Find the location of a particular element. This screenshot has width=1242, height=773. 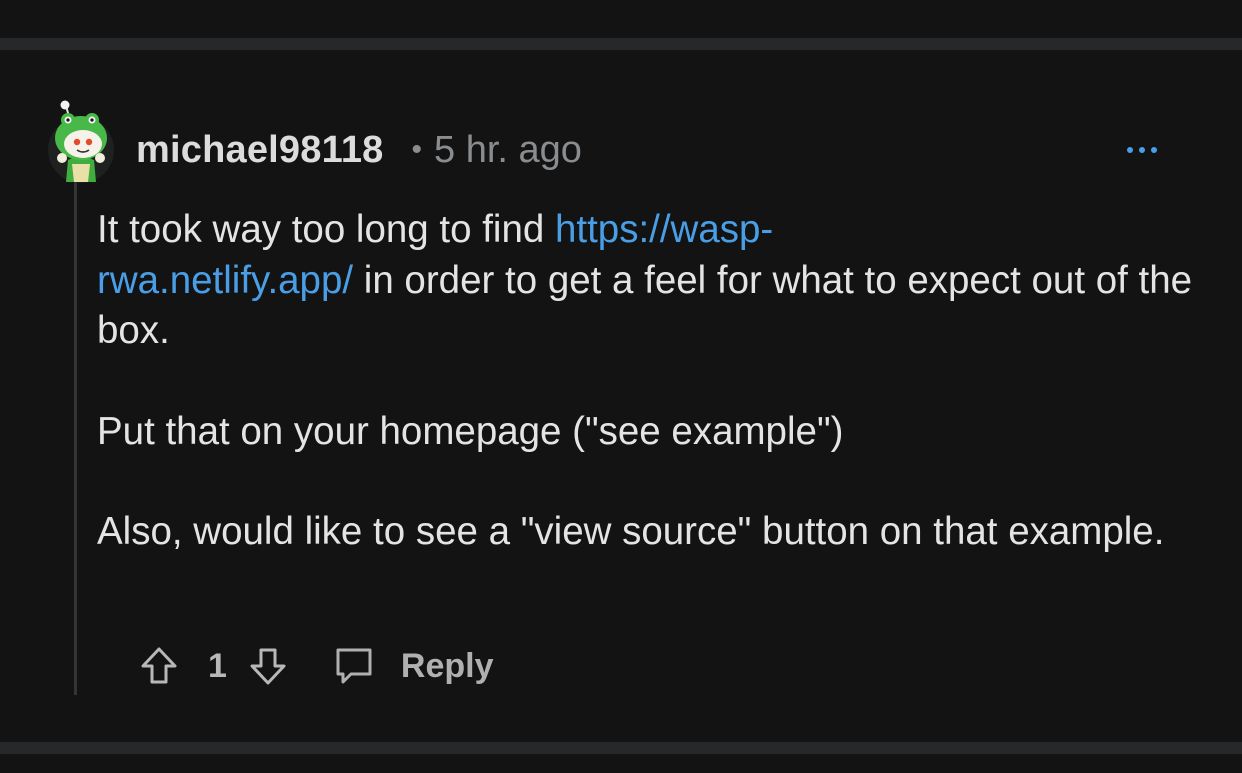

comment-text: It took way too long to find is located at coordinates (326, 229).